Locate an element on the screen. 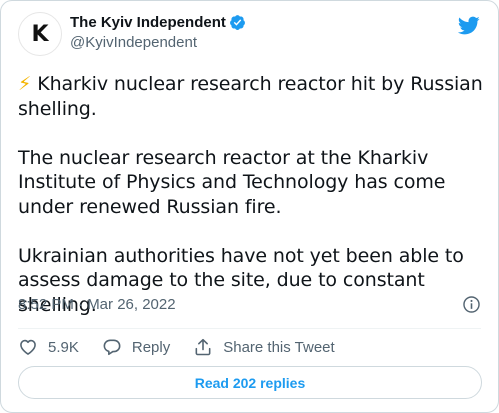 This screenshot has width=499, height=413. divider is located at coordinates (249, 328).